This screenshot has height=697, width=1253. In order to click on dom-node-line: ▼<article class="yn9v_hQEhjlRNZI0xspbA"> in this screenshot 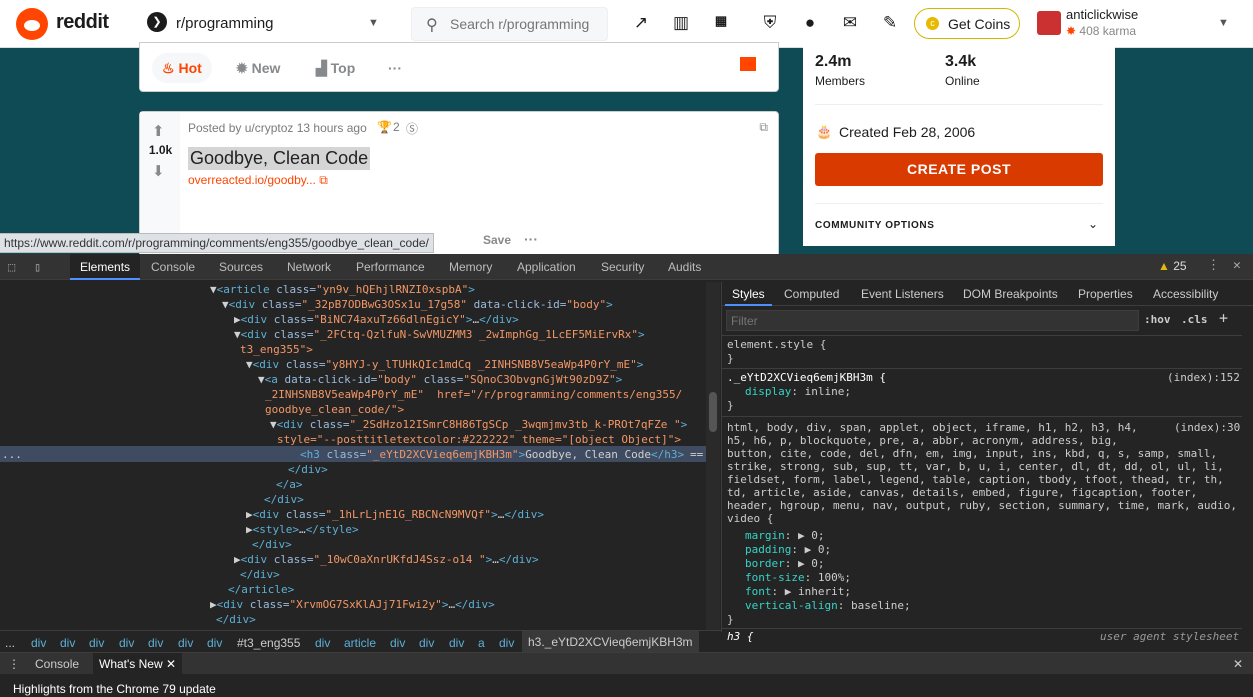, I will do `click(342, 289)`.